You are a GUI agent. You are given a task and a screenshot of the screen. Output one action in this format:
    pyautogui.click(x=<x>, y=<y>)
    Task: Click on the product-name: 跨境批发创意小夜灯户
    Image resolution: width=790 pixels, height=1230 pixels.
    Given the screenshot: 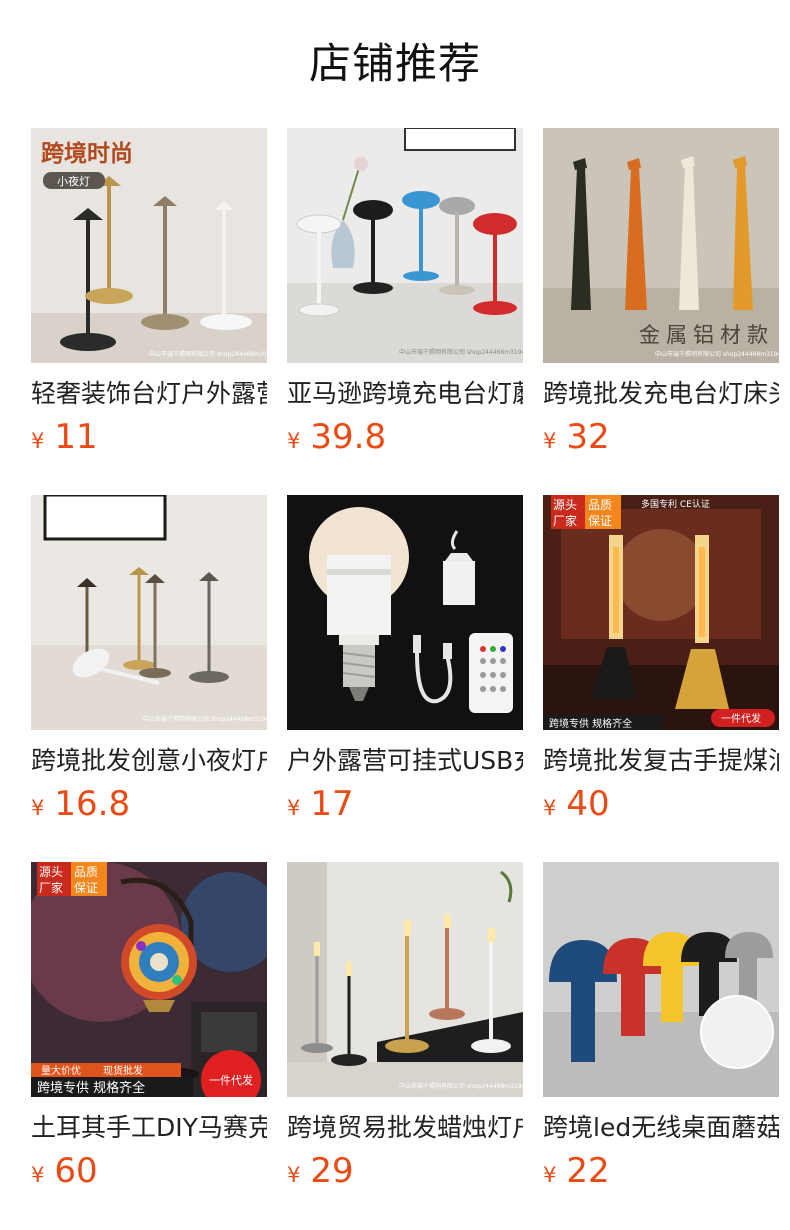 What is the action you would take?
    pyautogui.click(x=149, y=761)
    